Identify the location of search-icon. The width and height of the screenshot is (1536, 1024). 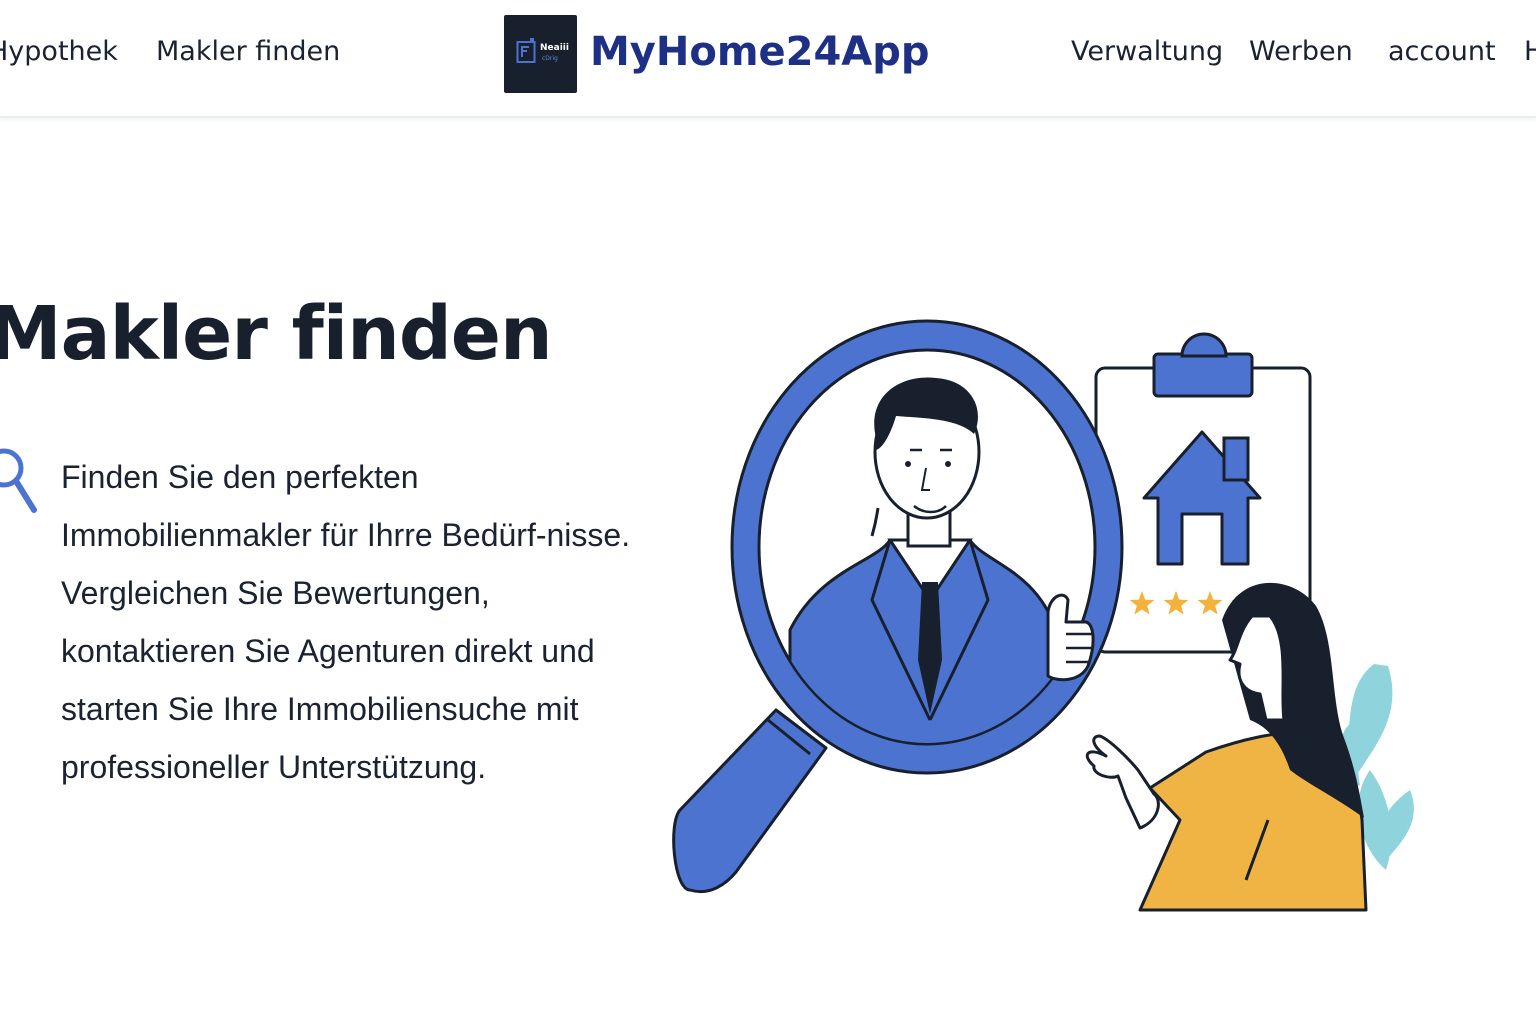
(18, 480).